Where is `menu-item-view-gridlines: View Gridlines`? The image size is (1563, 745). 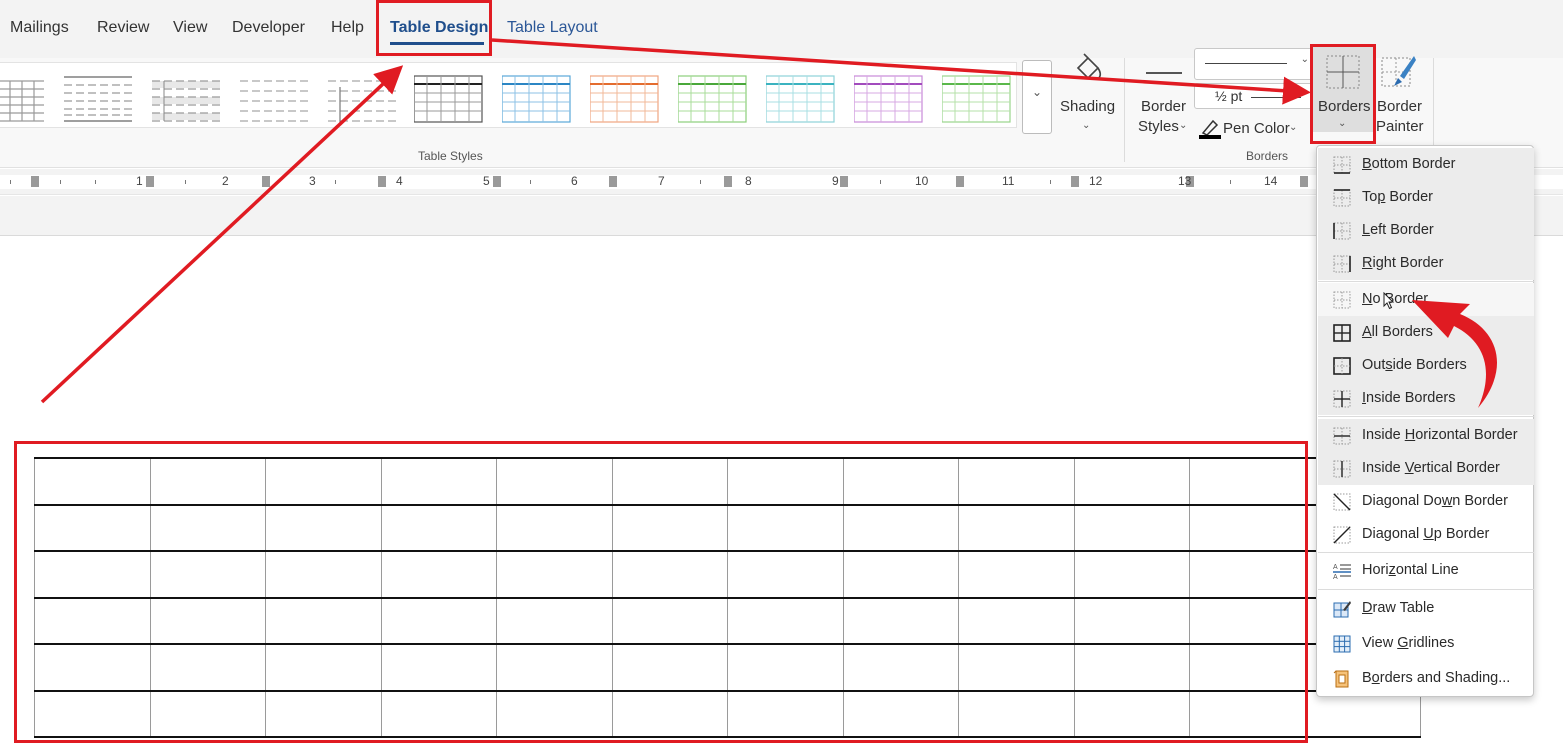 menu-item-view-gridlines: View Gridlines is located at coordinates (1426, 643).